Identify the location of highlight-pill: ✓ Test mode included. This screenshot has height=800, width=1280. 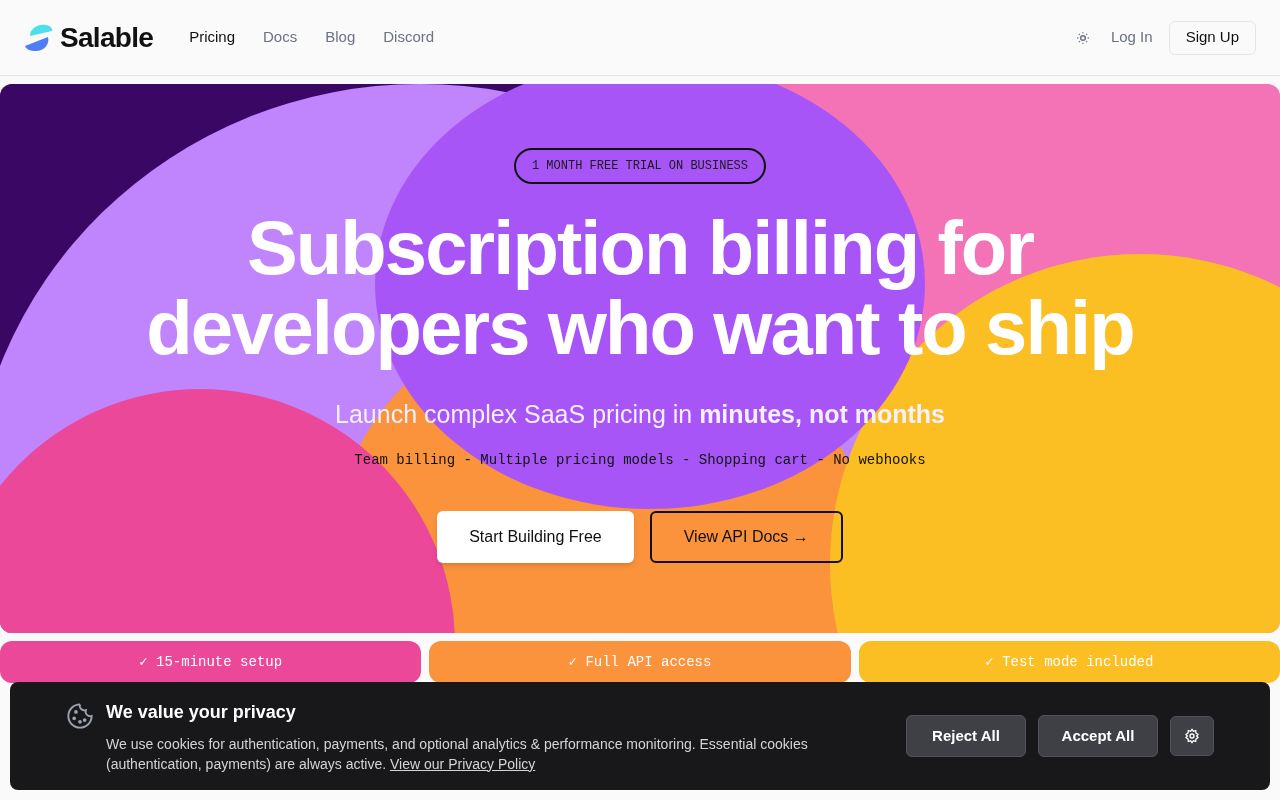
(1069, 662).